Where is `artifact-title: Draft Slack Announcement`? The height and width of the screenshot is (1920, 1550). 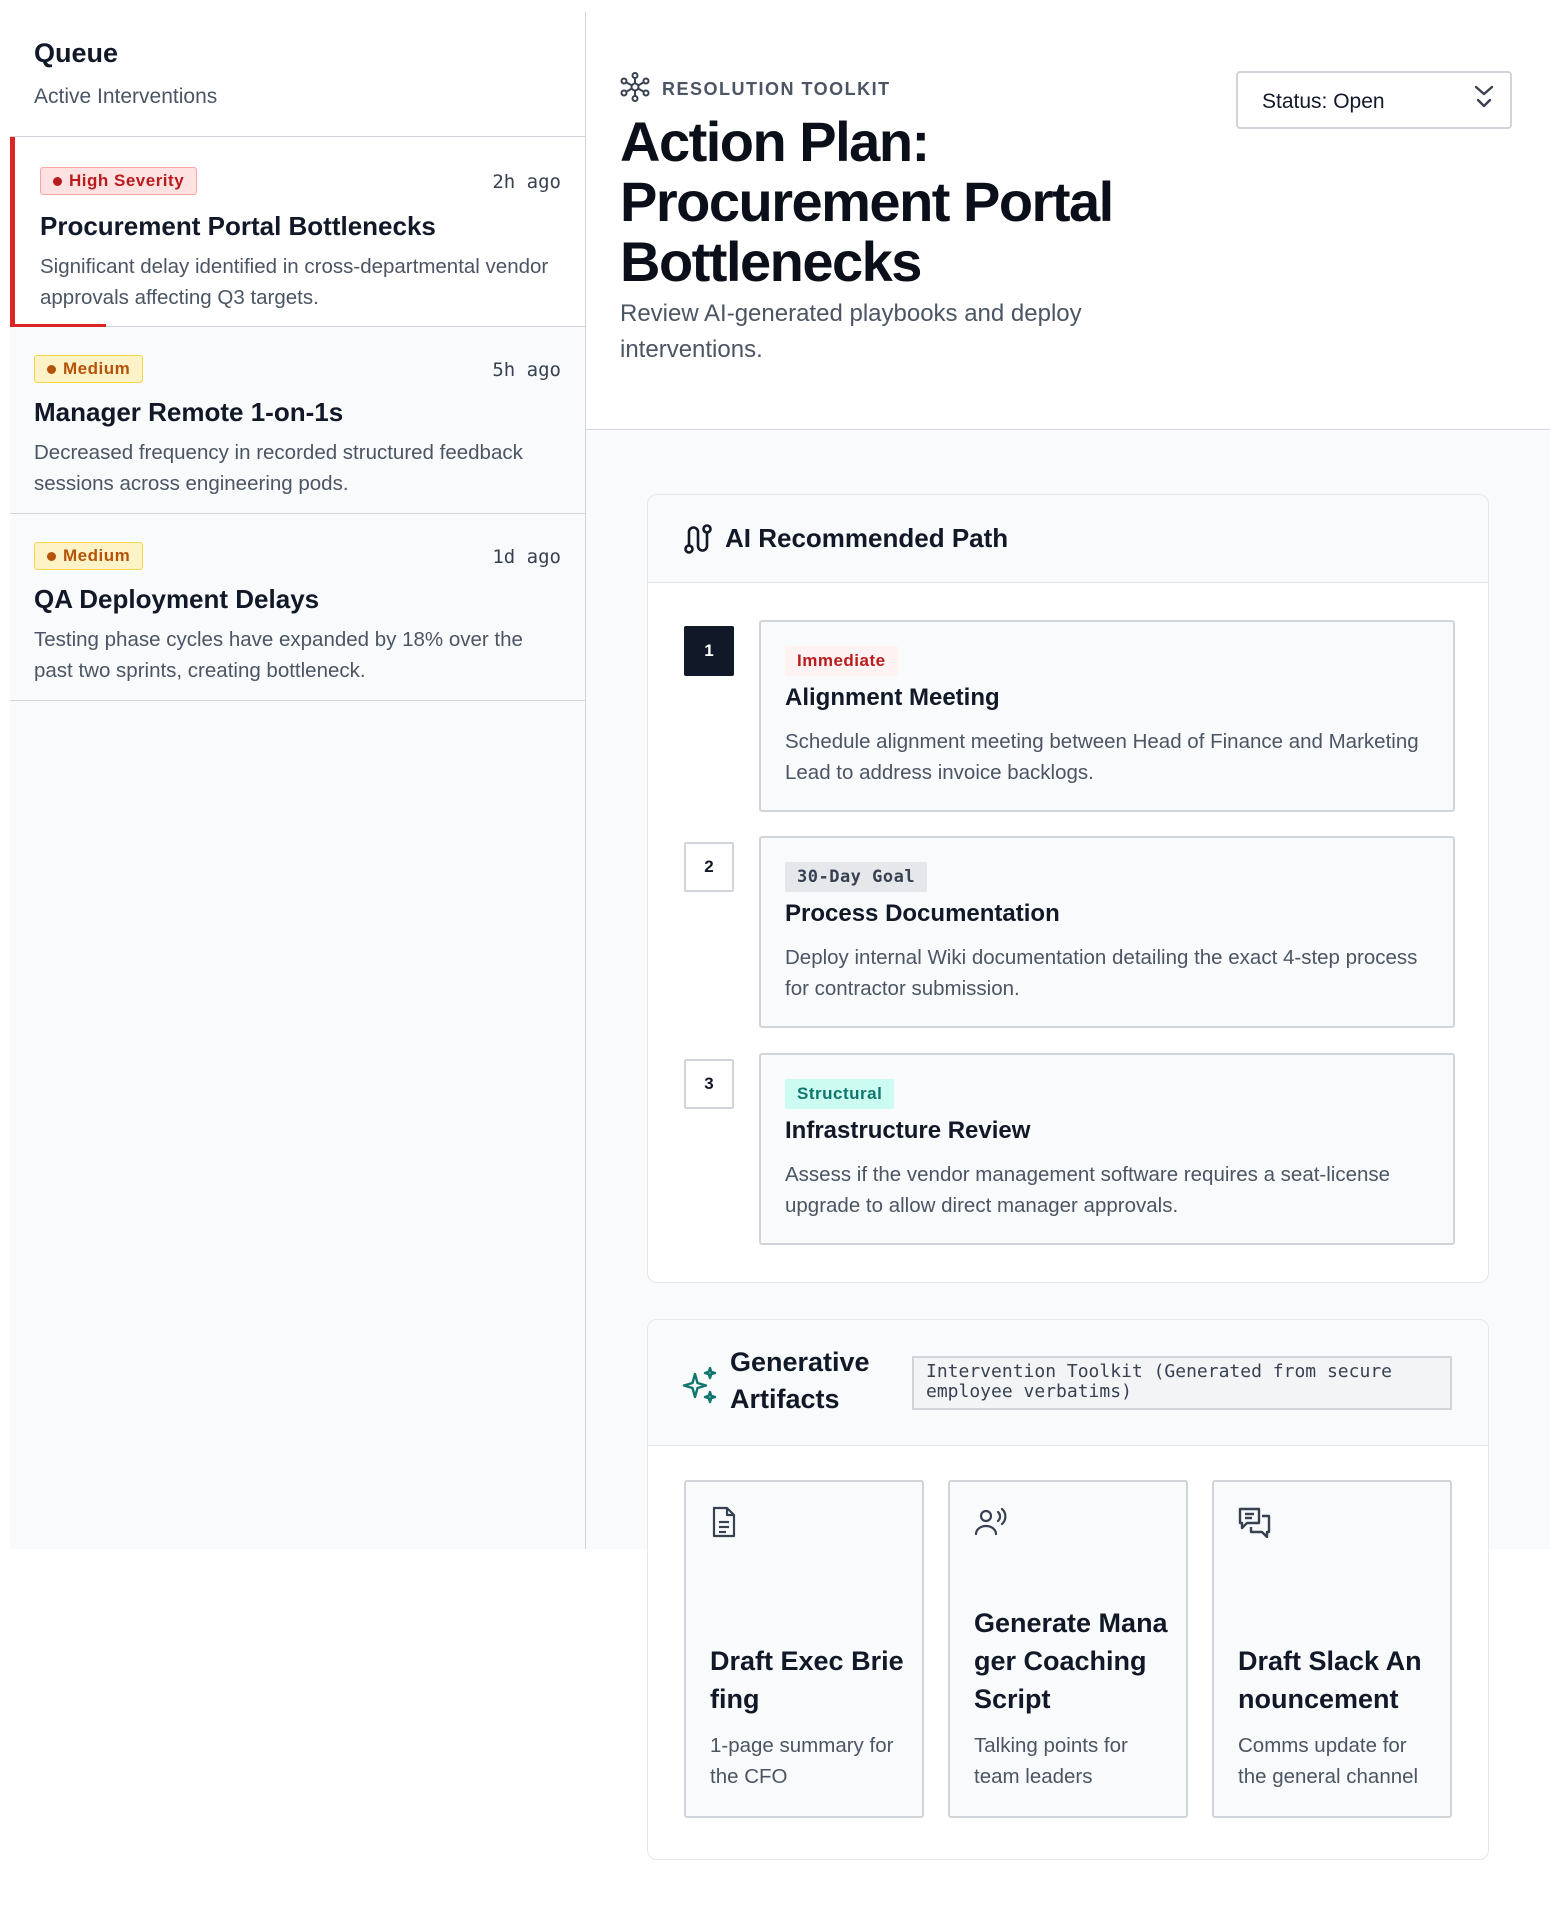 artifact-title: Draft Slack Announcement is located at coordinates (1330, 1680).